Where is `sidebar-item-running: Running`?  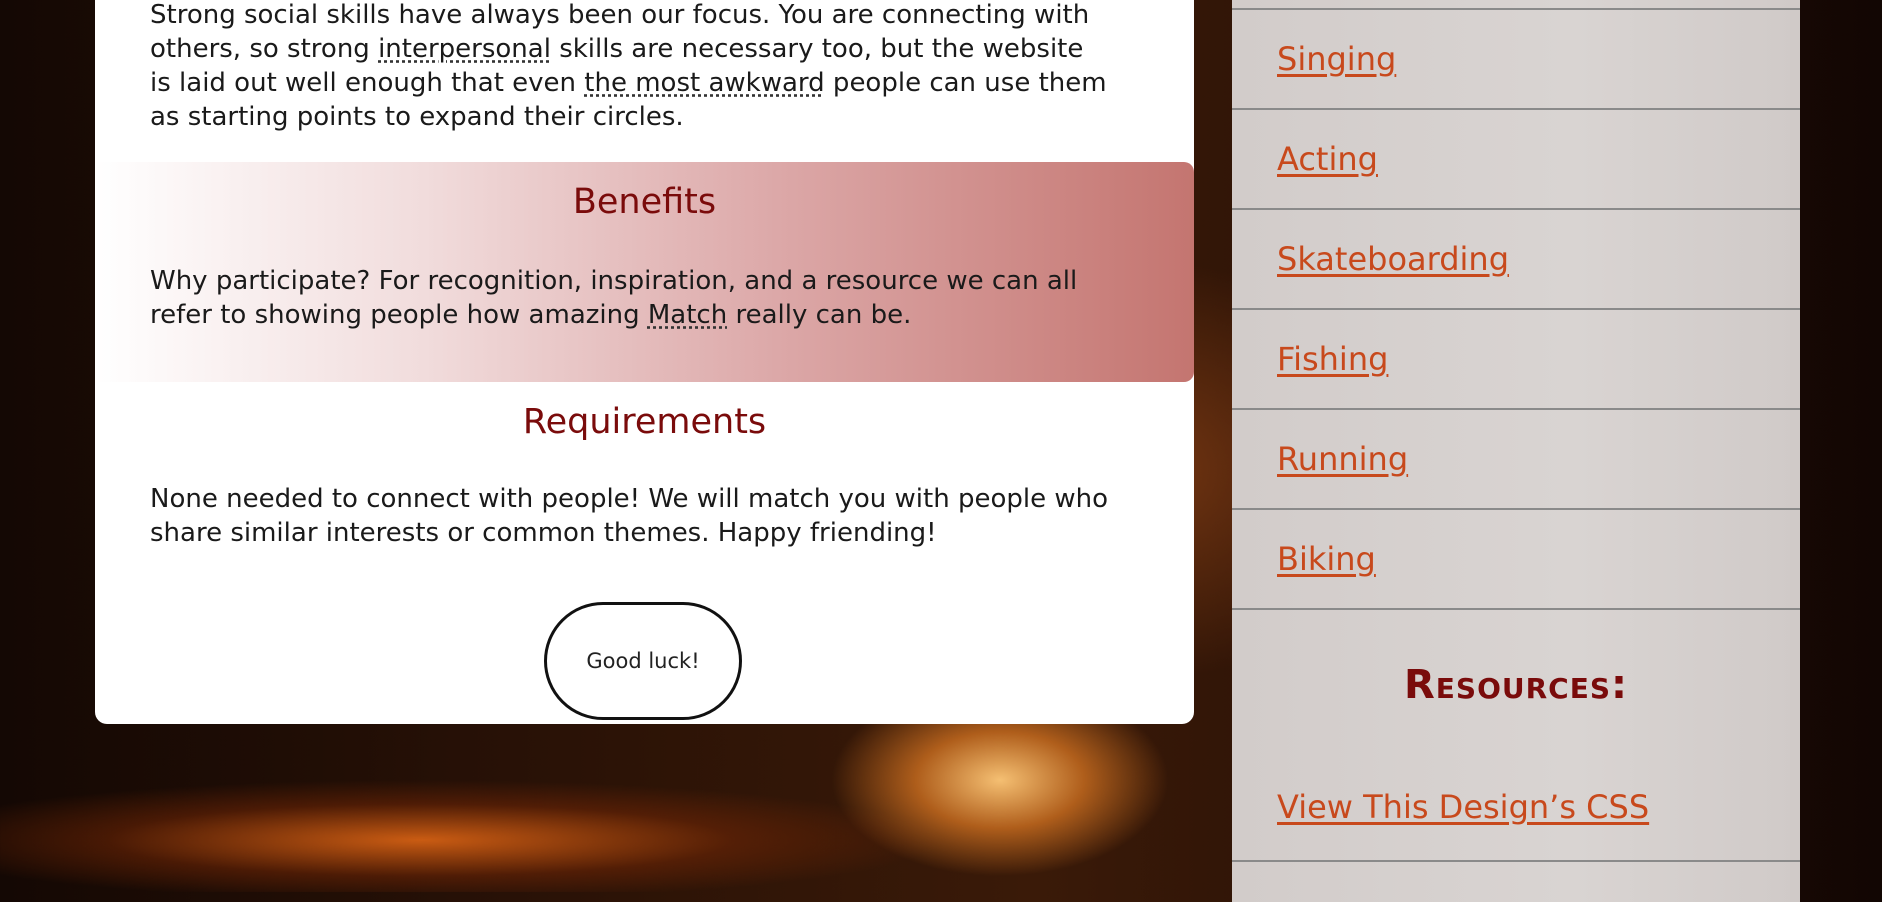 sidebar-item-running: Running is located at coordinates (1516, 459).